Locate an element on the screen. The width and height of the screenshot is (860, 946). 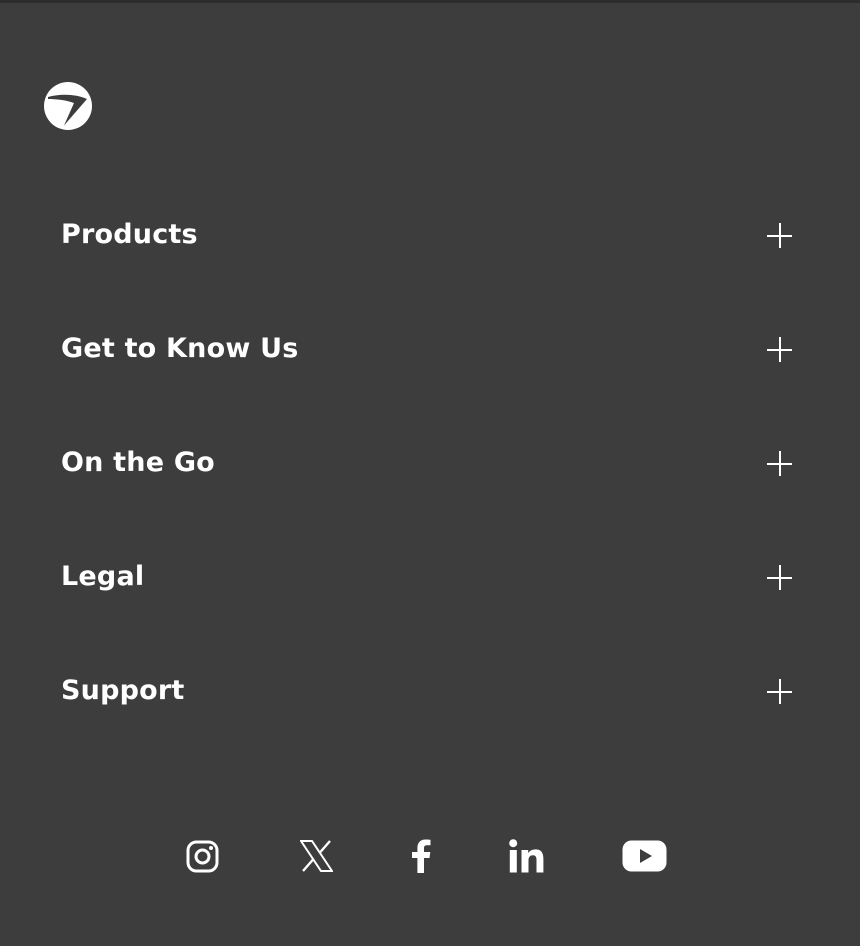
linkedin-link is located at coordinates (526, 856).